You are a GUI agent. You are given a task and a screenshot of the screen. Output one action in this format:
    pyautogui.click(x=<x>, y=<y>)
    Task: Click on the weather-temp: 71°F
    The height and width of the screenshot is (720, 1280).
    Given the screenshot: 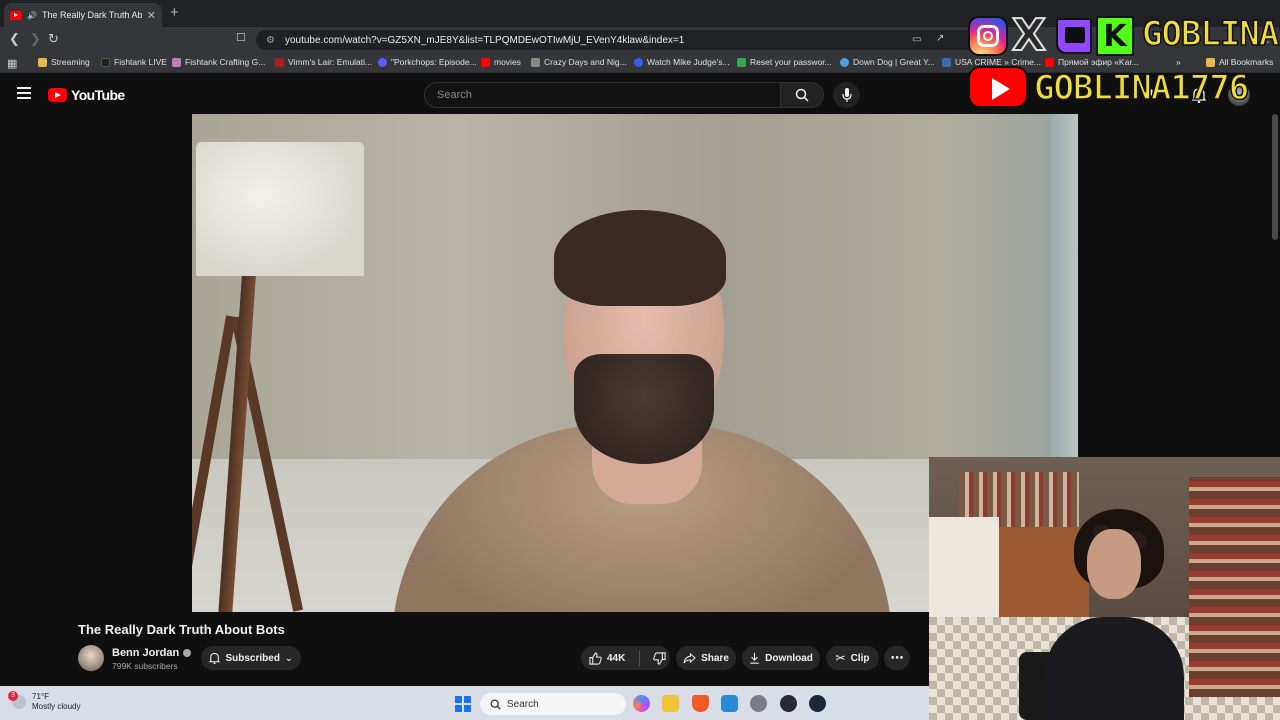 What is the action you would take?
    pyautogui.click(x=40, y=696)
    